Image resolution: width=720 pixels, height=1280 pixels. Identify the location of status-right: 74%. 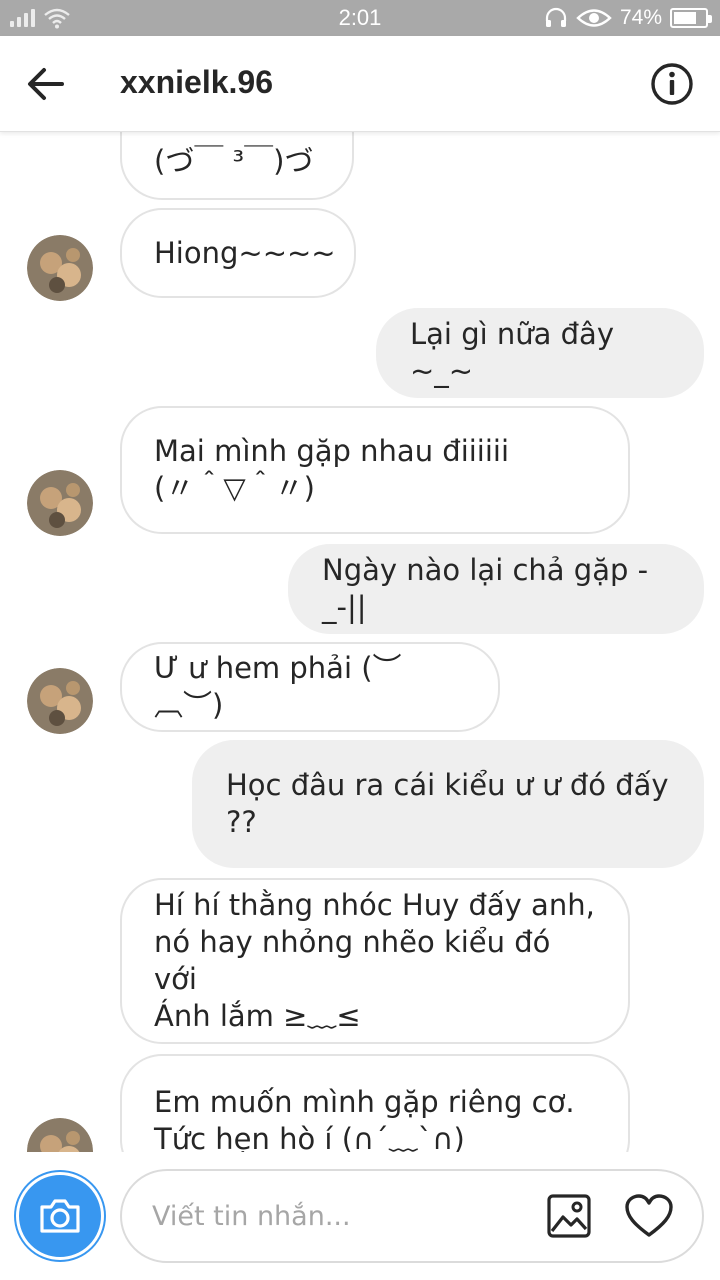
(628, 18).